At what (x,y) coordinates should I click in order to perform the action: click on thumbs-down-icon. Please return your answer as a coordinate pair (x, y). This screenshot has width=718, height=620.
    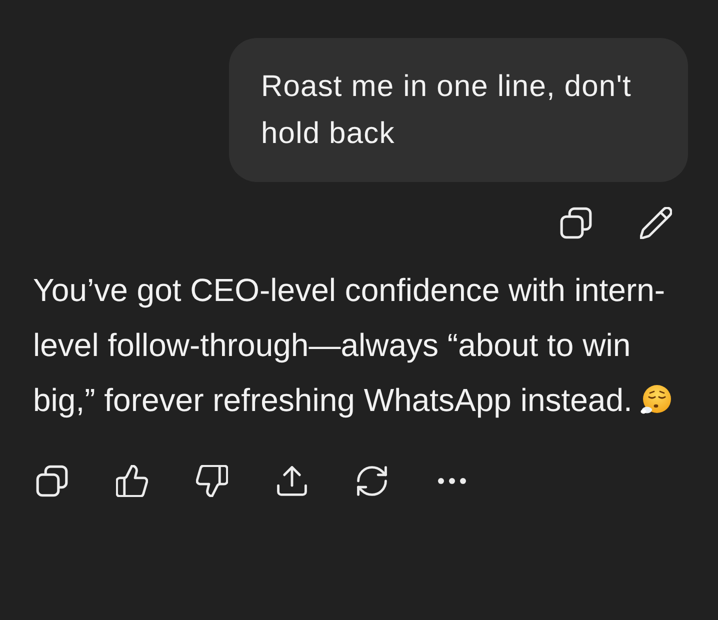
    Looking at the image, I should click on (212, 481).